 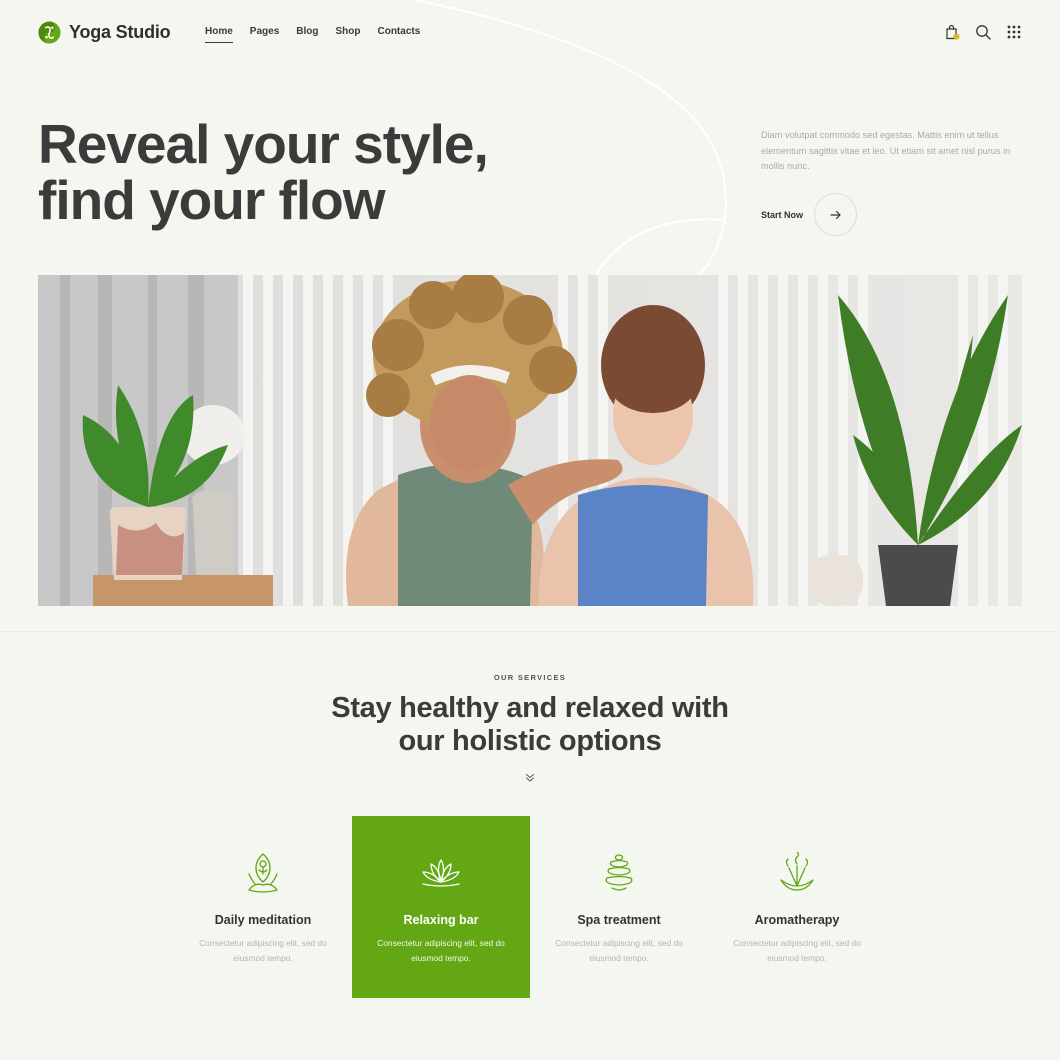 What do you see at coordinates (530, 631) in the screenshot?
I see `section-divider` at bounding box center [530, 631].